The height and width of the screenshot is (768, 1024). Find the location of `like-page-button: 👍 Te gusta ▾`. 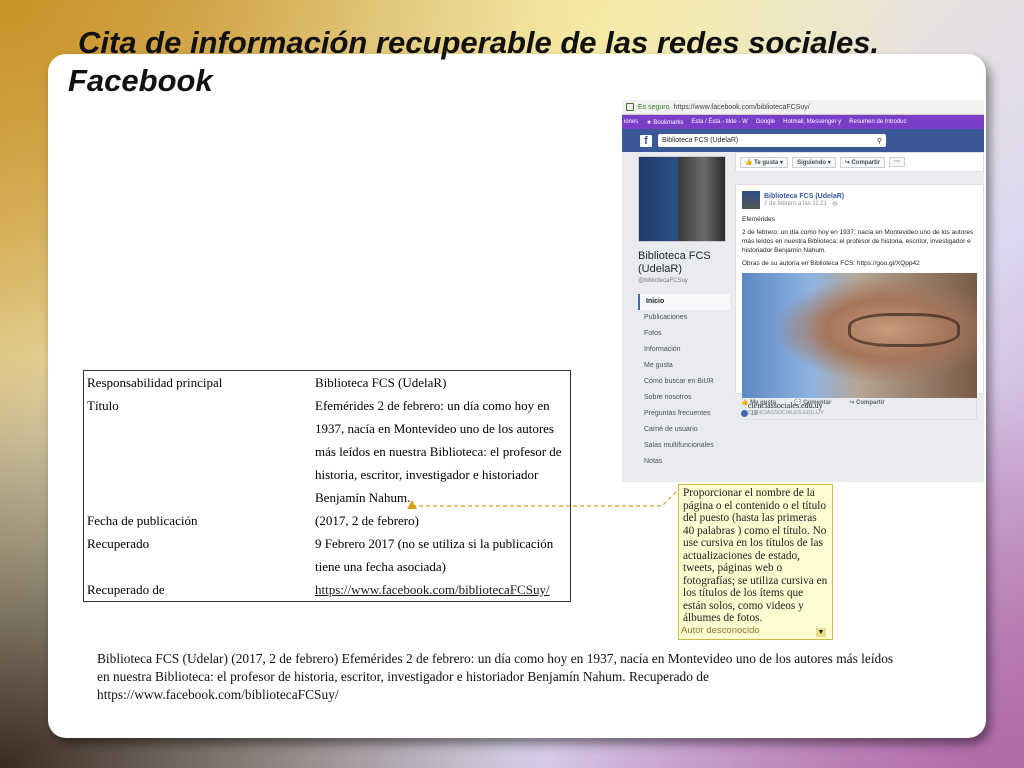

like-page-button: 👍 Te gusta ▾ is located at coordinates (764, 162).